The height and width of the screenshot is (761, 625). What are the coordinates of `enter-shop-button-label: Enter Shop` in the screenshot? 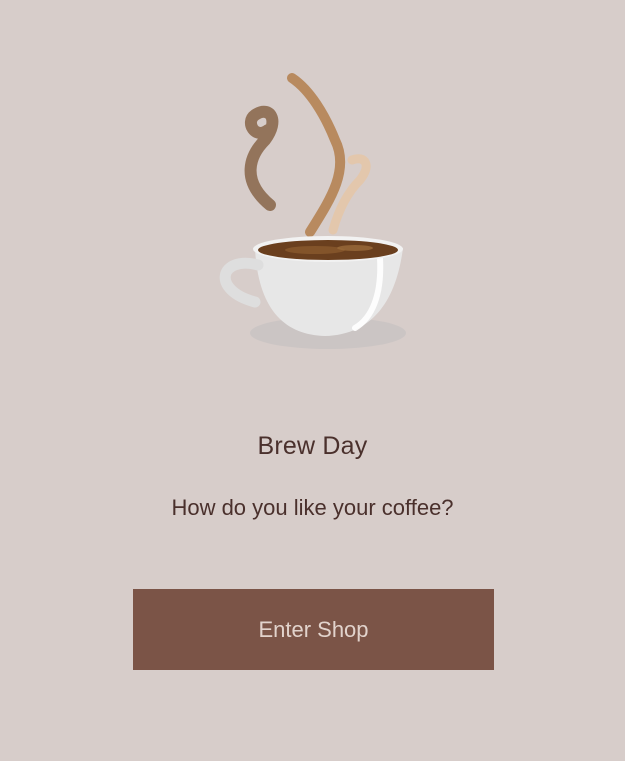 It's located at (313, 629).